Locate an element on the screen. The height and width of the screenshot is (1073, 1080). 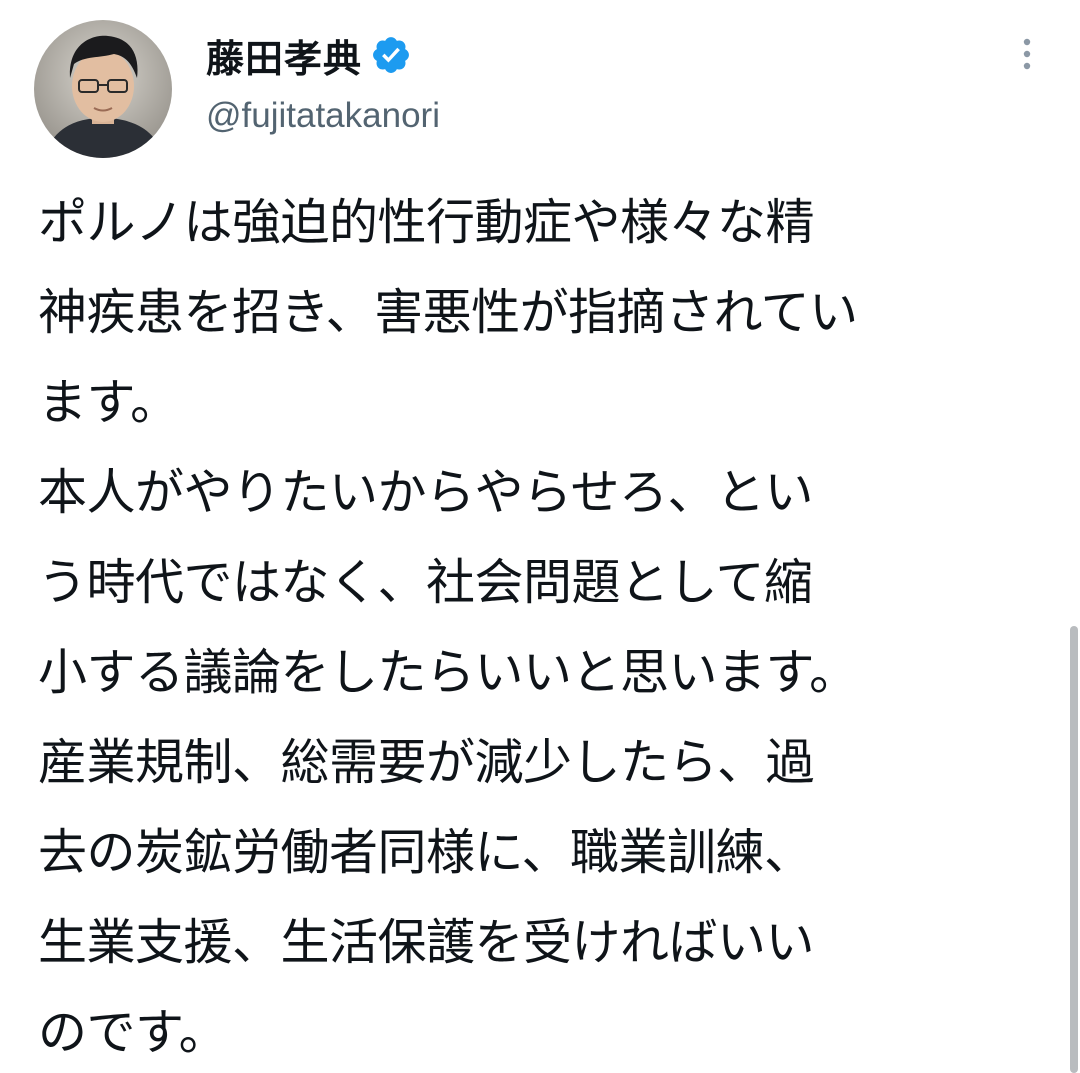
tweet-line: ポルノは強迫的性行動症や様々な精 is located at coordinates (426, 222).